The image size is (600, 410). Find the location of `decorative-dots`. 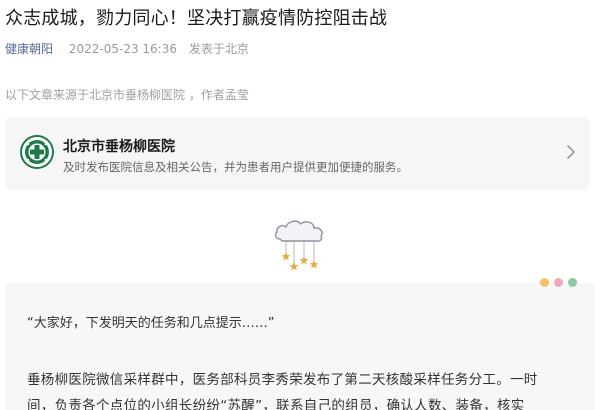

decorative-dots is located at coordinates (560, 283).